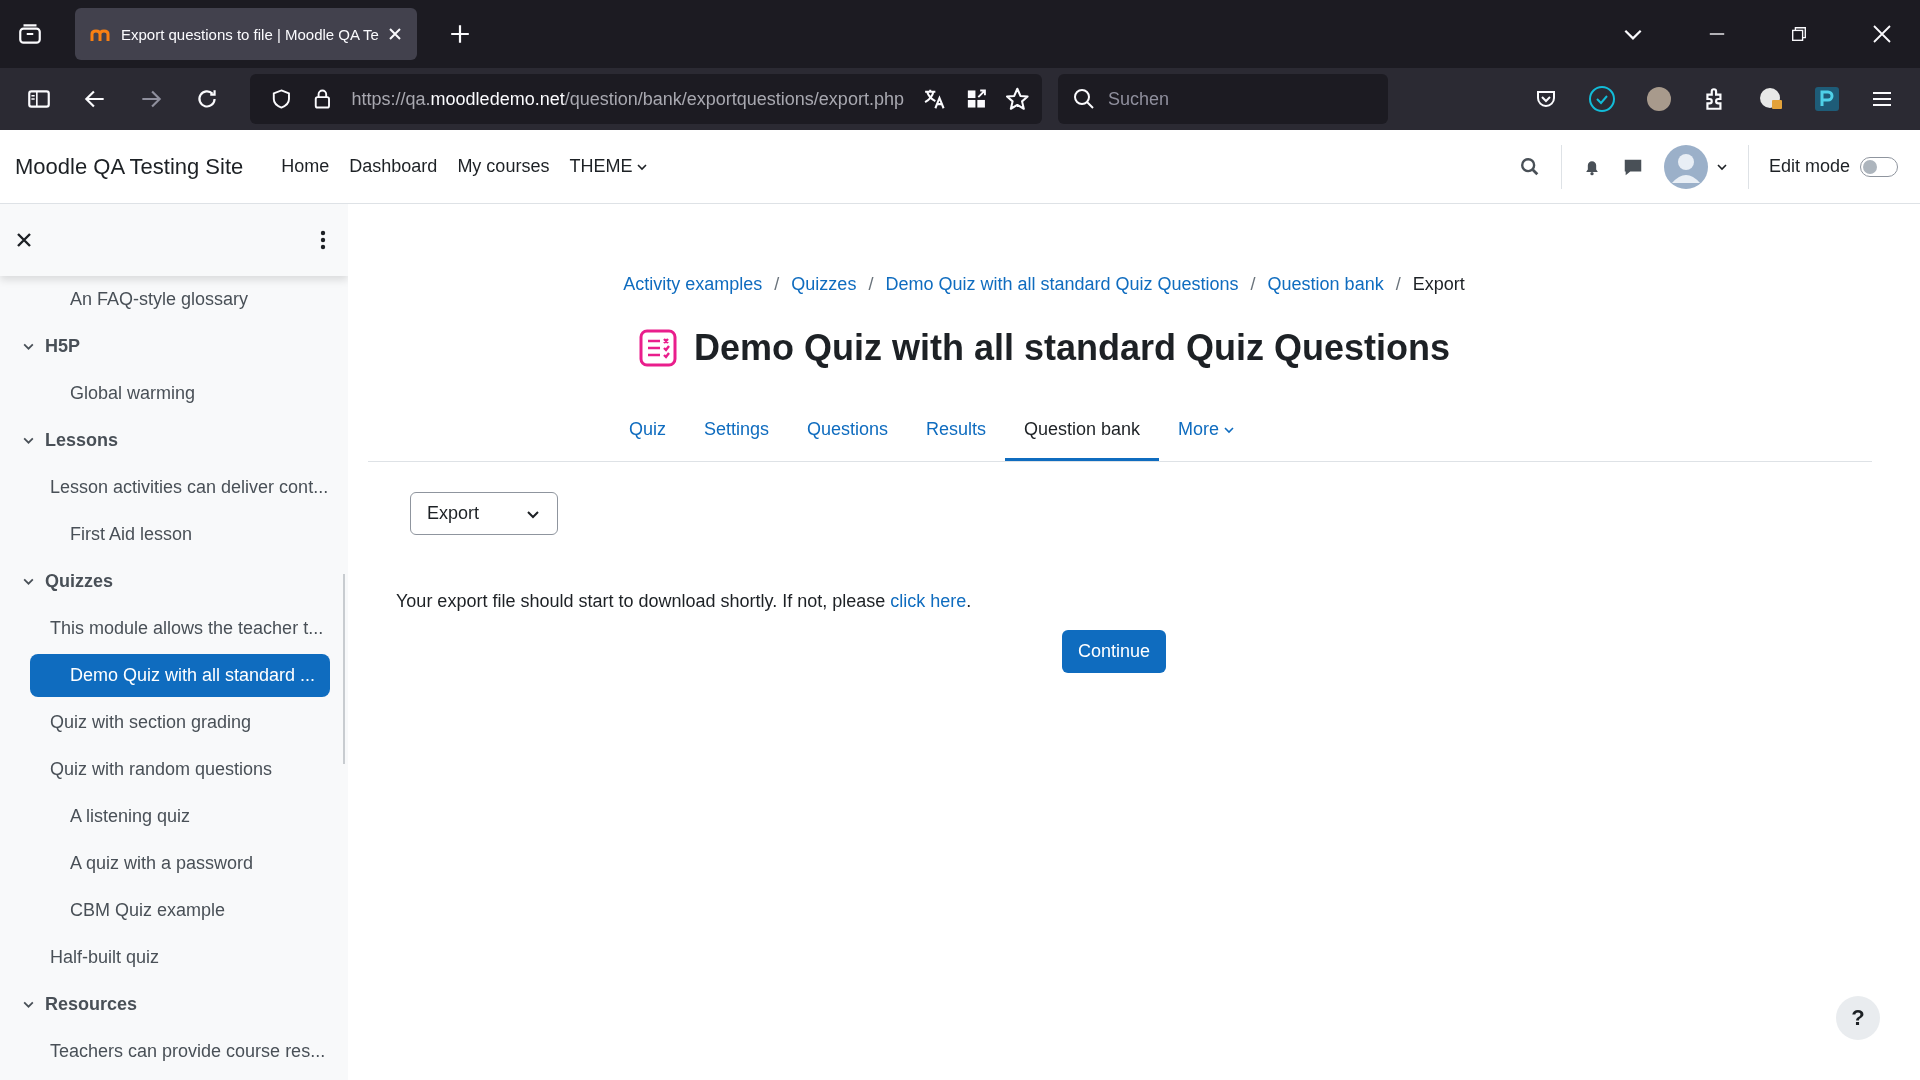 This screenshot has height=1080, width=1920. Describe the element at coordinates (1685, 166) in the screenshot. I see `user-avatar-icon` at that location.